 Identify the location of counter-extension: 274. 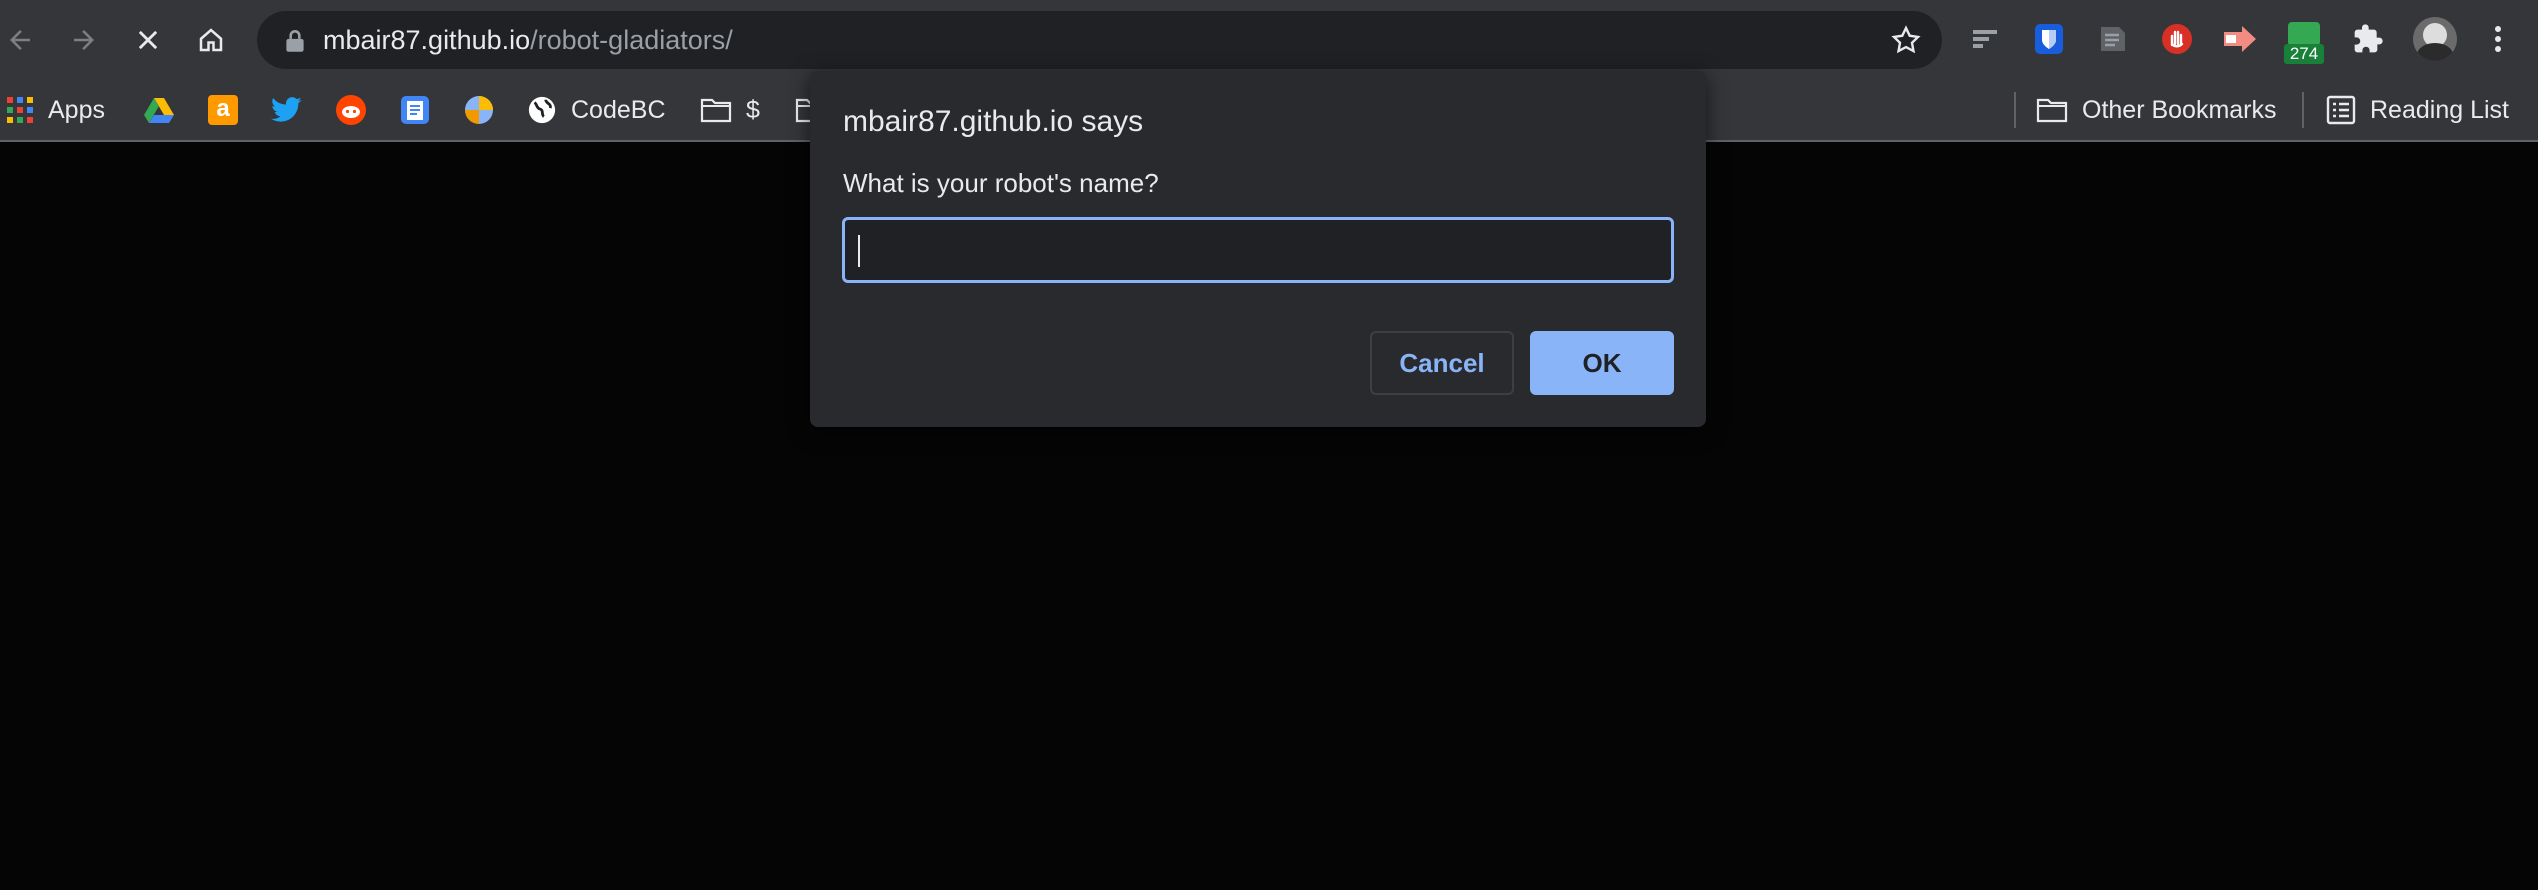
(2304, 44).